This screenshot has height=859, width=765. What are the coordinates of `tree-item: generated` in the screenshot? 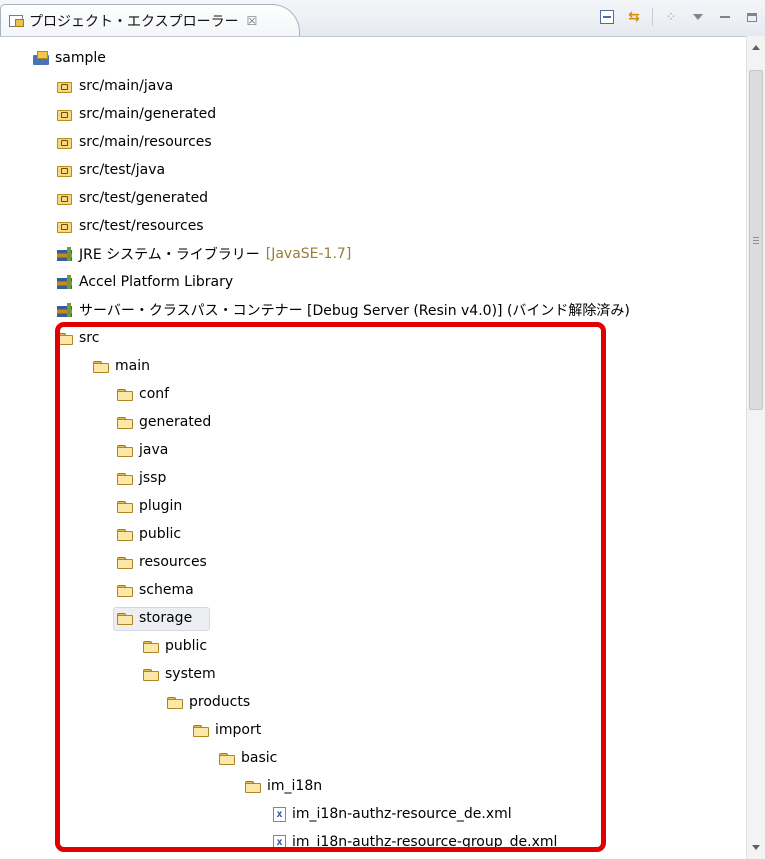 It's located at (372, 422).